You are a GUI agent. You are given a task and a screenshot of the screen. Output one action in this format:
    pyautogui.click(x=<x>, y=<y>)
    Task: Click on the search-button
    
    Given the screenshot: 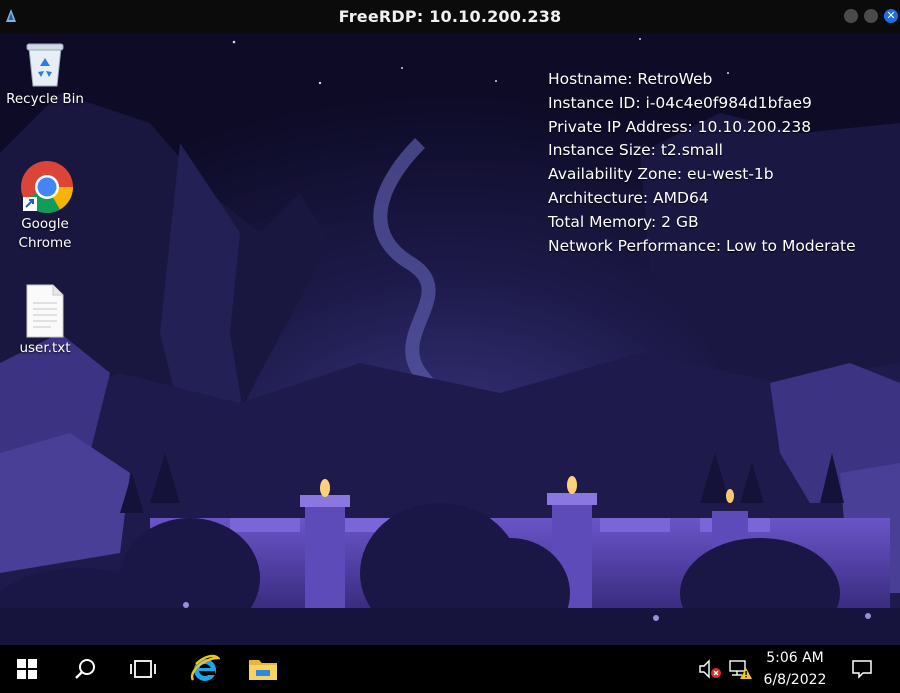 What is the action you would take?
    pyautogui.click(x=85, y=669)
    